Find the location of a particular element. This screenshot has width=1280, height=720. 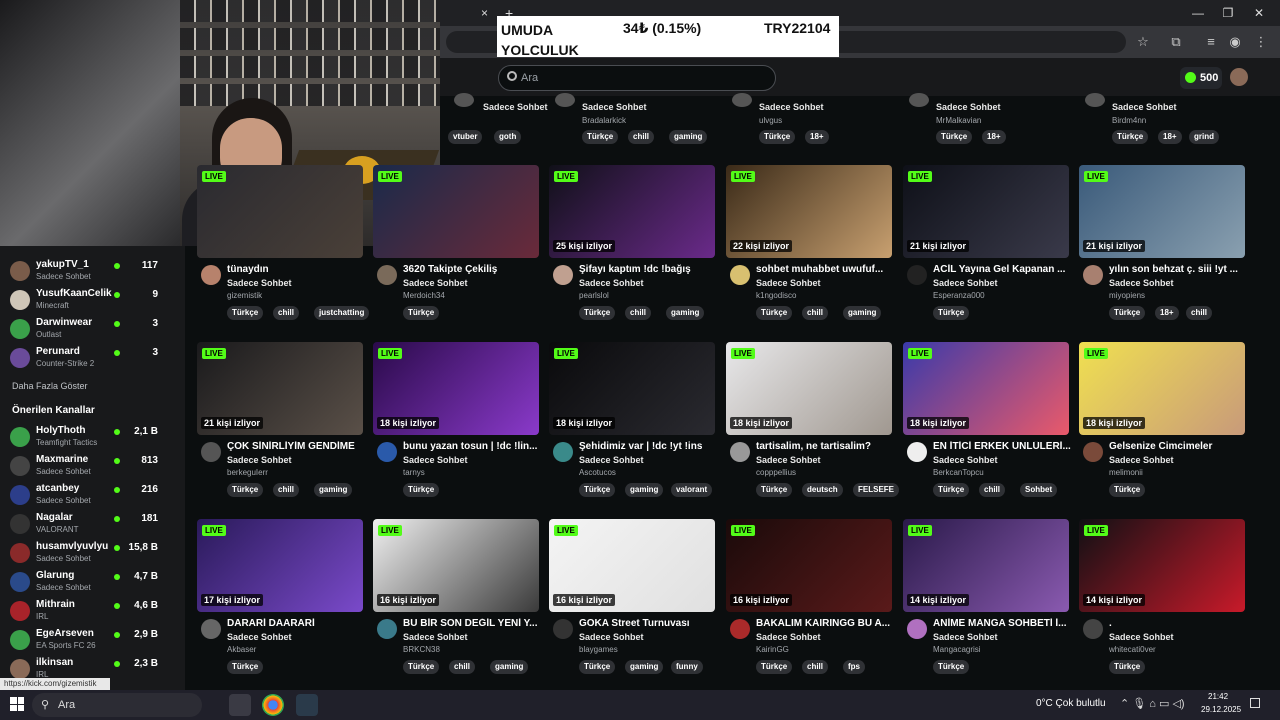

close-window-icon: ✕ is located at coordinates (1259, 13).